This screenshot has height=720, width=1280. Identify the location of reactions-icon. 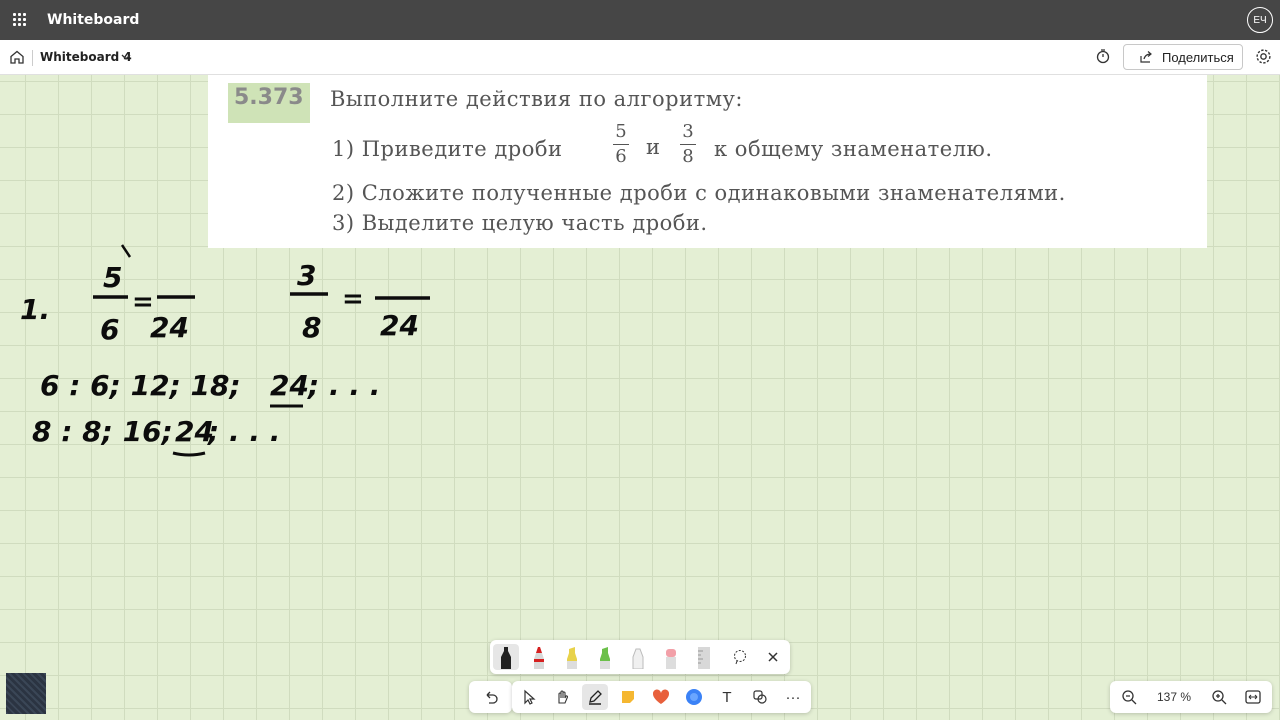
(661, 697).